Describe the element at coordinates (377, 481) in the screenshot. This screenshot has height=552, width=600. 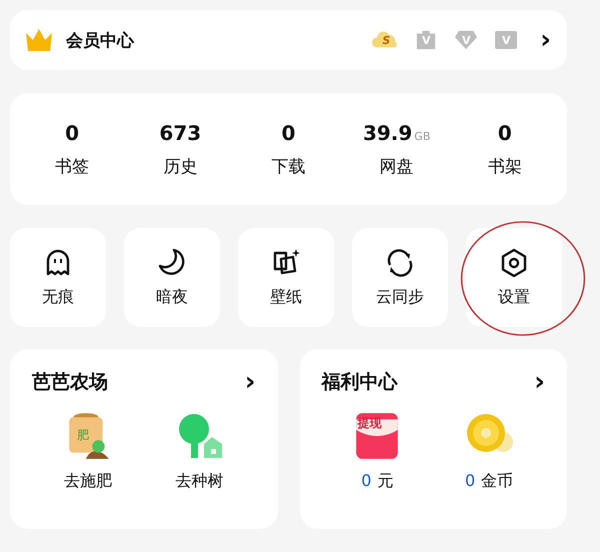
I see `item-label: 0 元` at that location.